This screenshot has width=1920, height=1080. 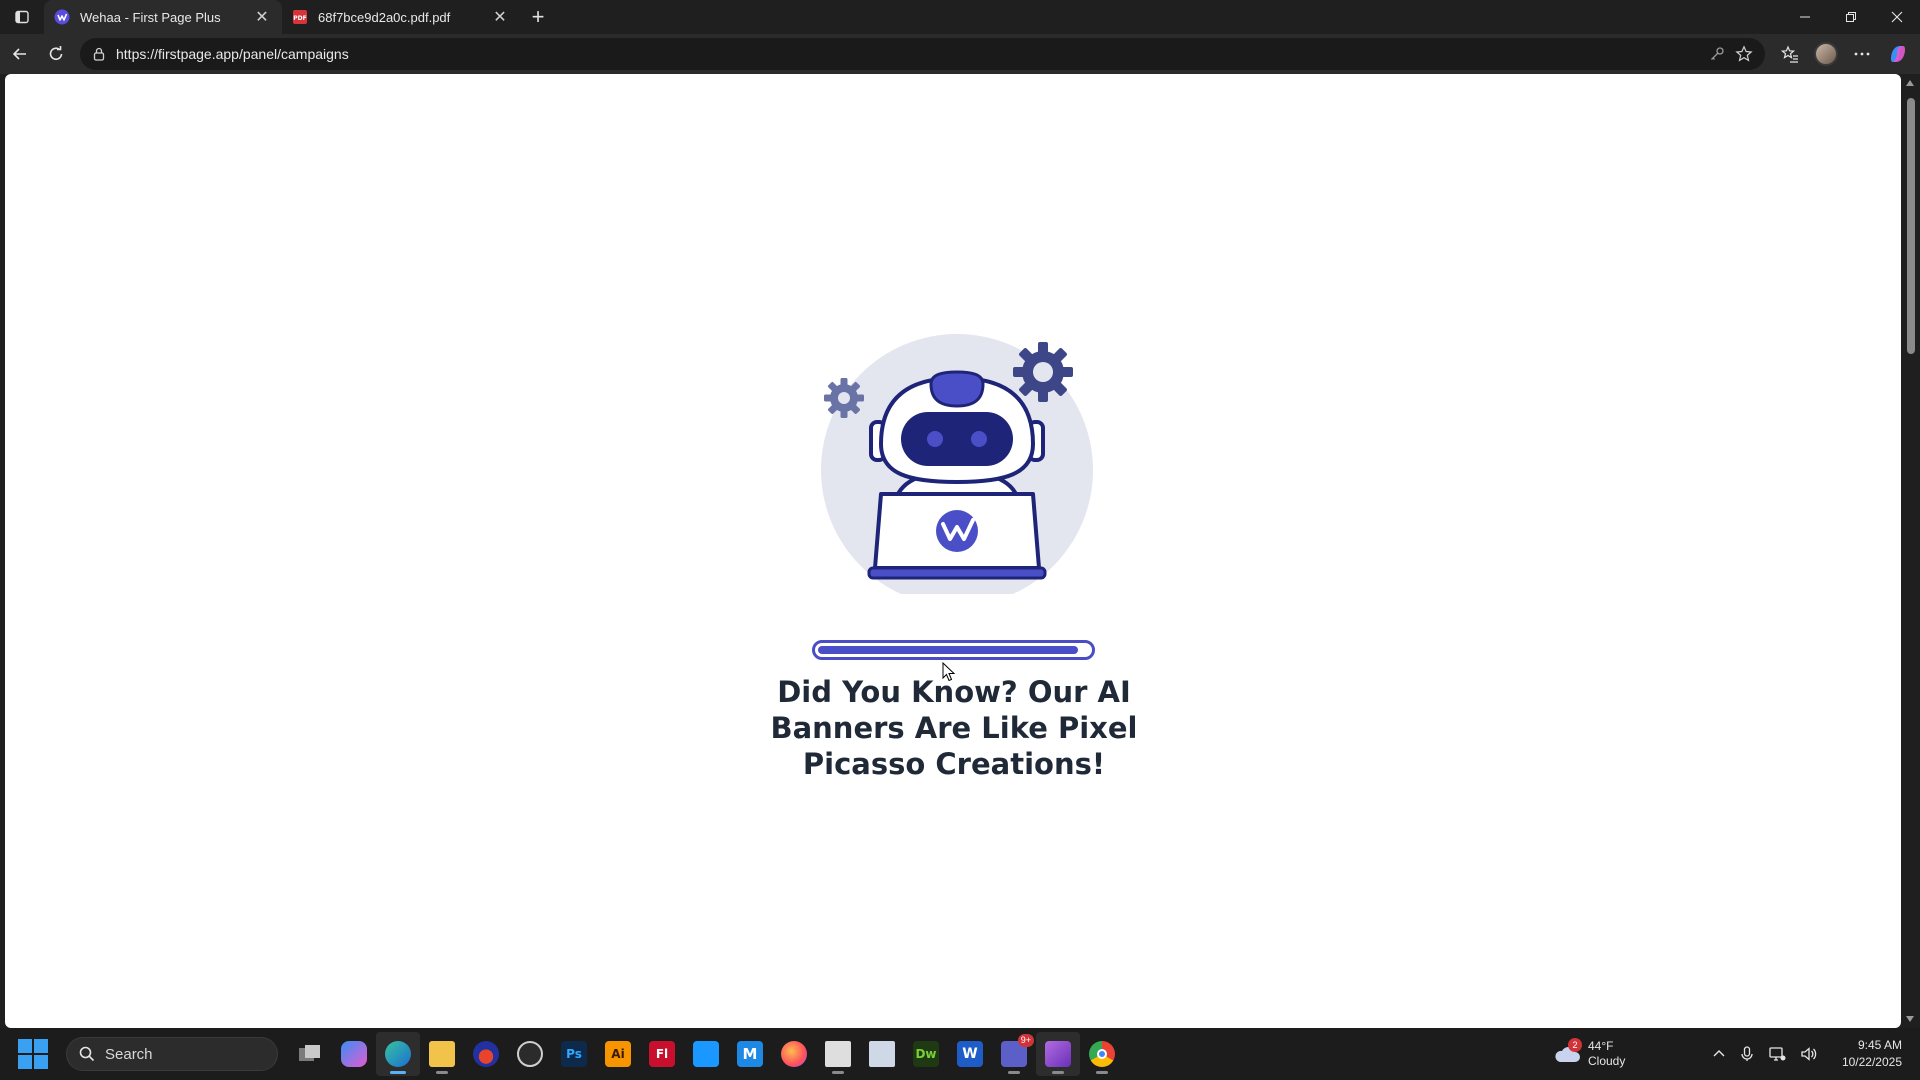 What do you see at coordinates (1910, 551) in the screenshot?
I see `page-scrollbar` at bounding box center [1910, 551].